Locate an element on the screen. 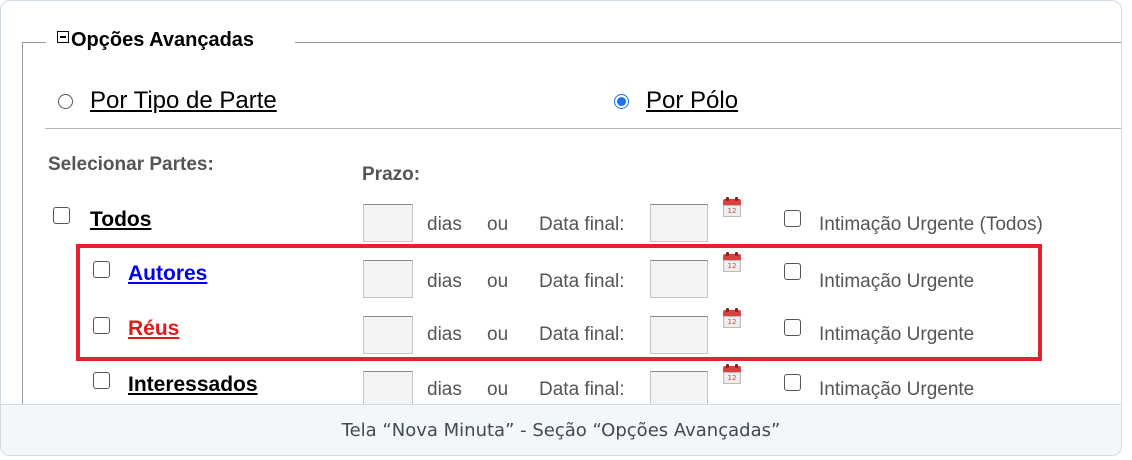 This screenshot has height=460, width=1132. radio-button is located at coordinates (65, 101).